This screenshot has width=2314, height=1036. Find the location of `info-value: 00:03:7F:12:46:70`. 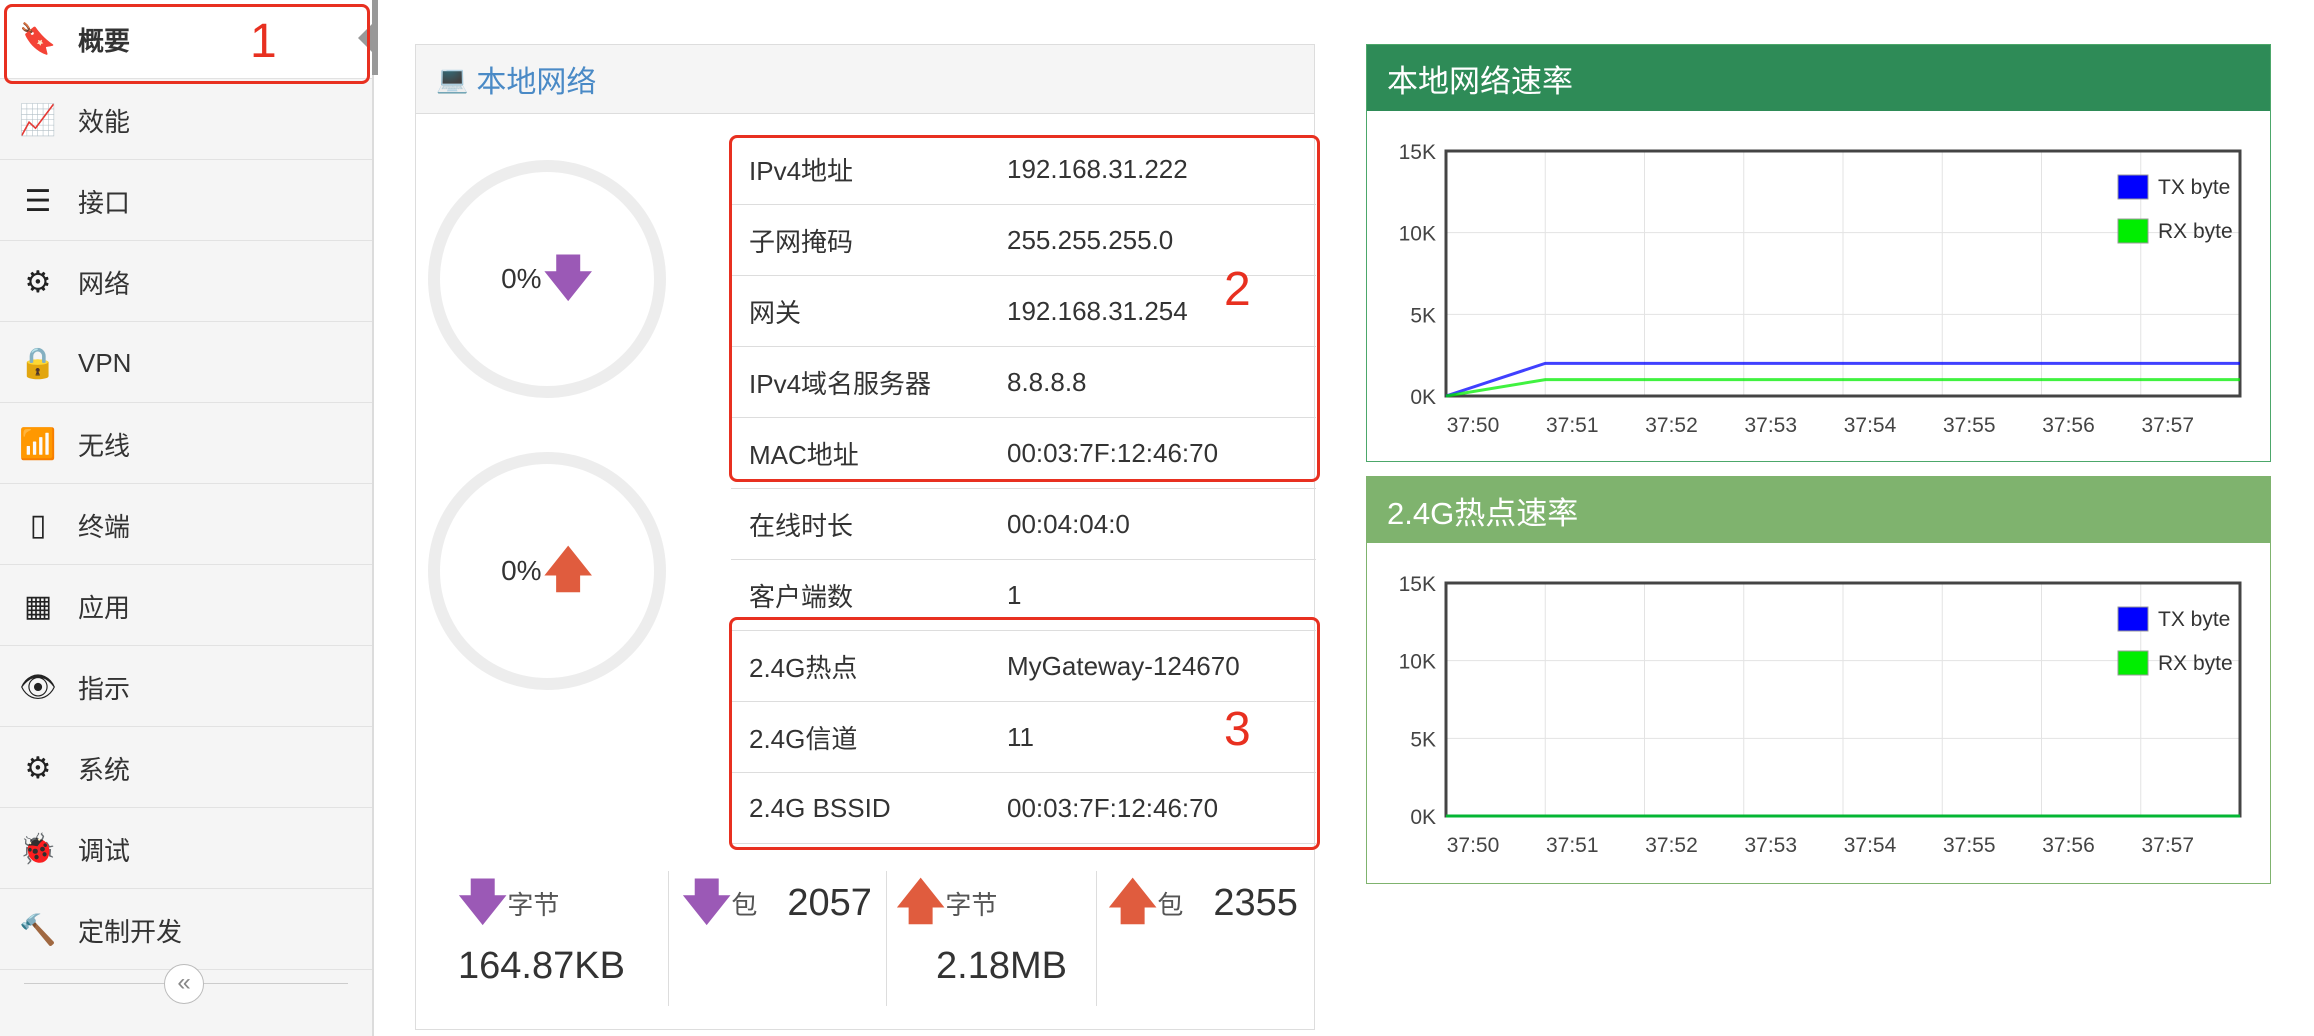

info-value: 00:03:7F:12:46:70 is located at coordinates (1113, 807).